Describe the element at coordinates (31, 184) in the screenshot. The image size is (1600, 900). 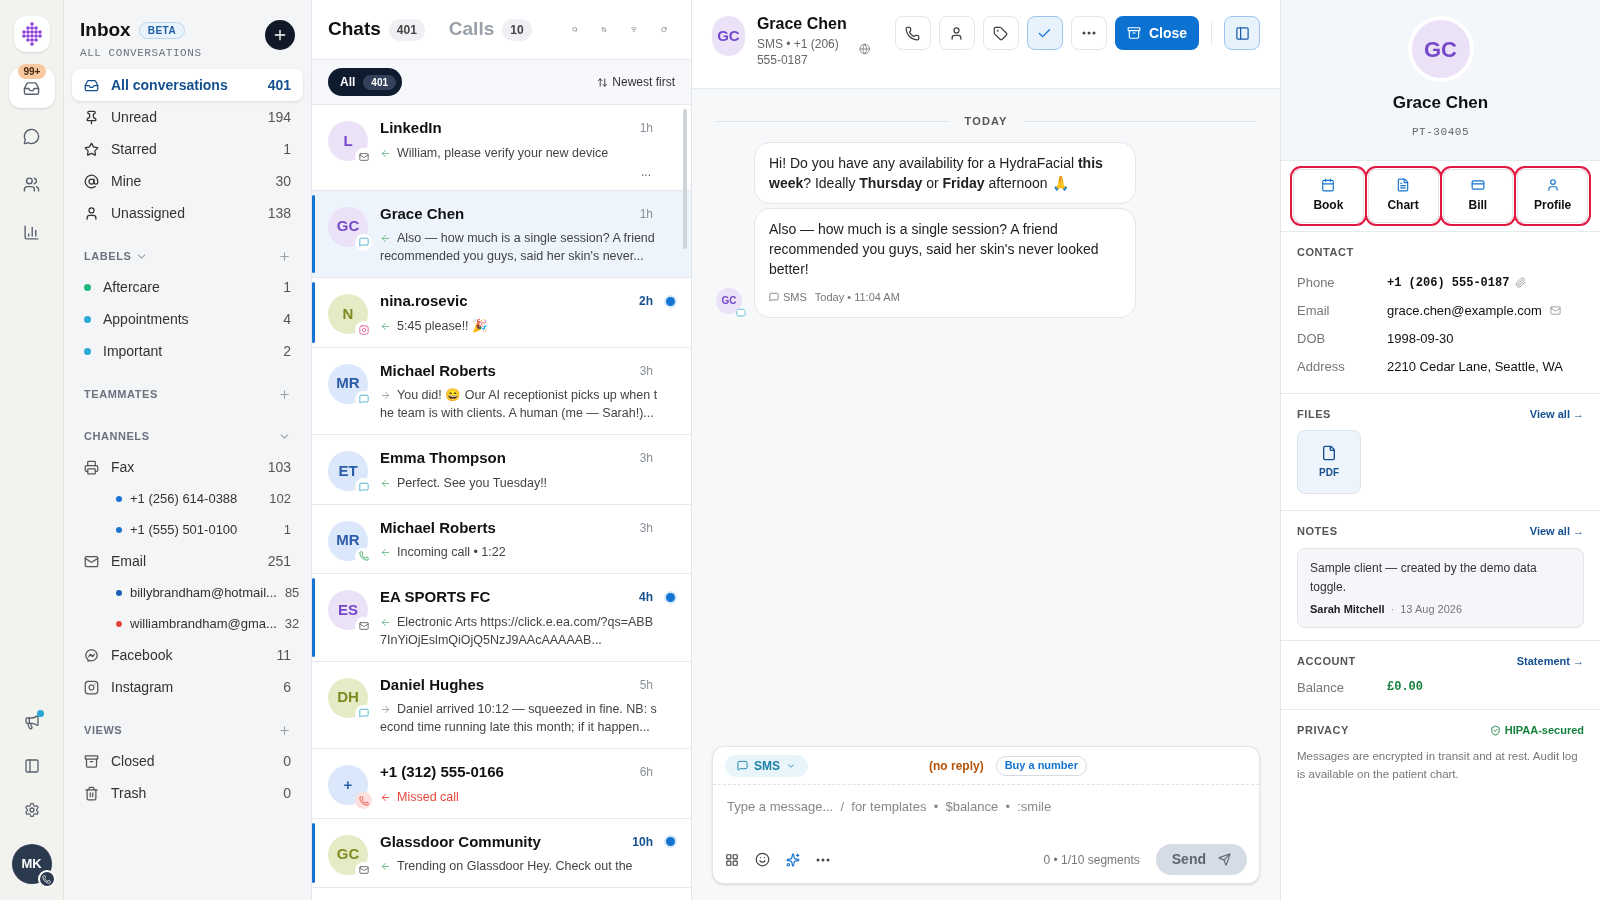
I see `people-icon` at that location.